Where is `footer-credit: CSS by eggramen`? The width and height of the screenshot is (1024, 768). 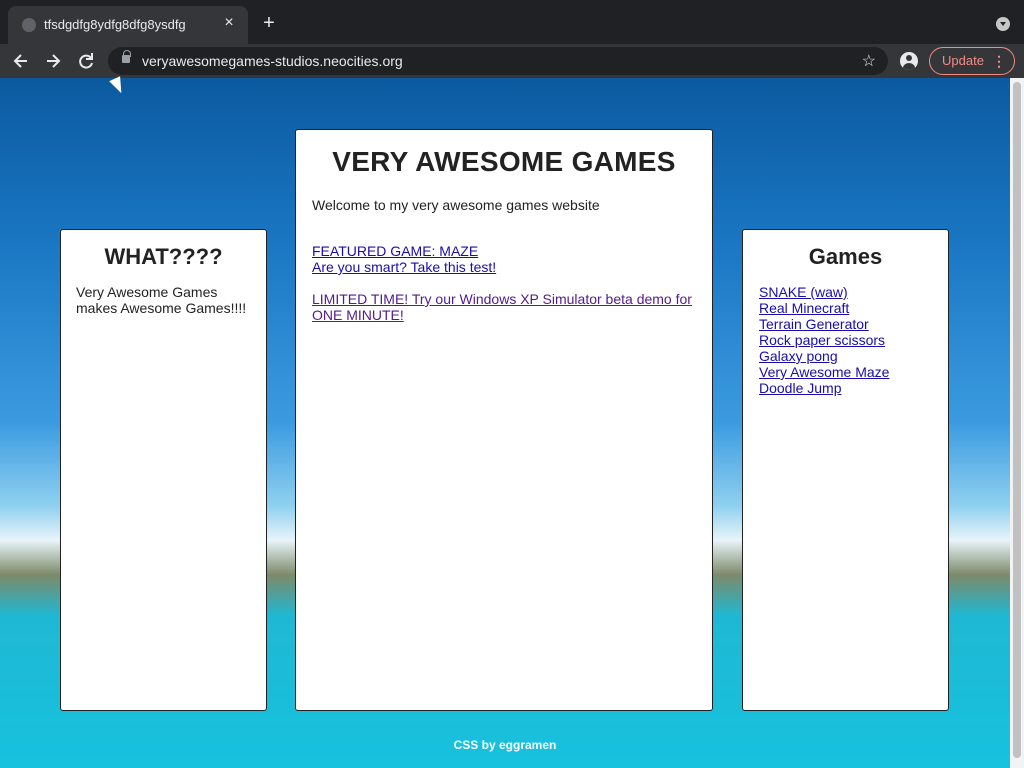
footer-credit: CSS by eggramen is located at coordinates (505, 745).